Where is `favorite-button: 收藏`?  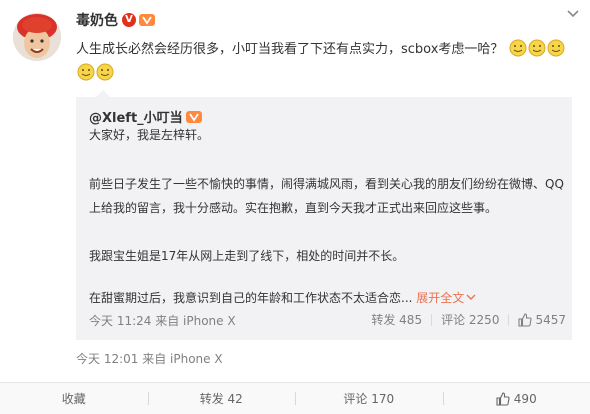 favorite-button: 收藏 is located at coordinates (74, 398).